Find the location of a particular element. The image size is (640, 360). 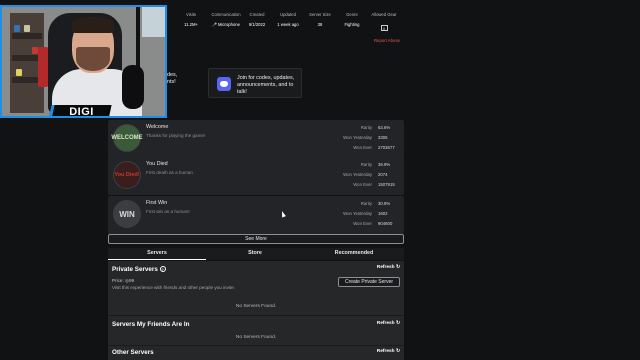

badge-first-win-icon: WIN is located at coordinates (127, 214).